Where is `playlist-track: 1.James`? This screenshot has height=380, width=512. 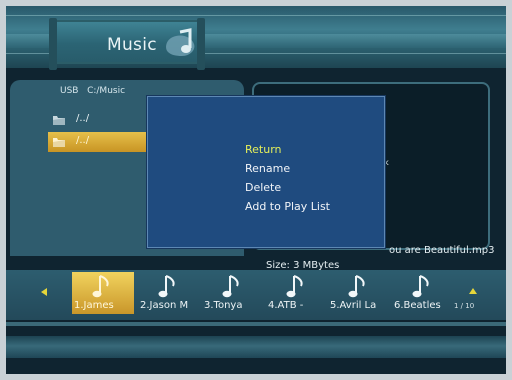
playlist-track: 1.James is located at coordinates (103, 293).